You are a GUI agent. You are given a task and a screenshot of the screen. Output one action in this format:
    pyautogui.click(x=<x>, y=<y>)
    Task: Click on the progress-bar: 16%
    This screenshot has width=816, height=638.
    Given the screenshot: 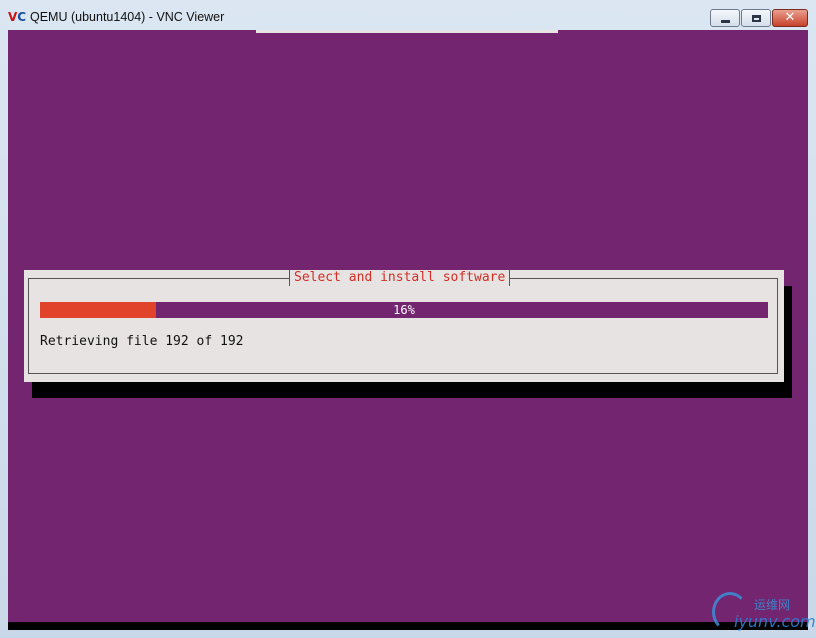 What is the action you would take?
    pyautogui.click(x=404, y=310)
    